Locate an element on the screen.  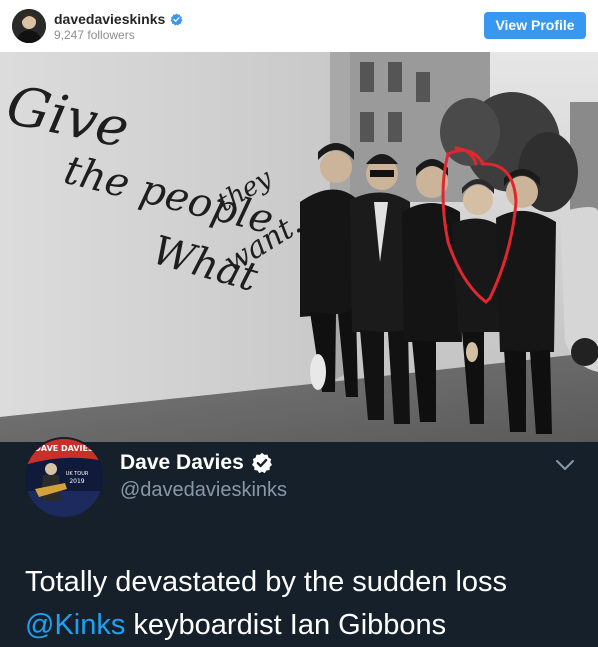
profile-photo is located at coordinates (29, 26).